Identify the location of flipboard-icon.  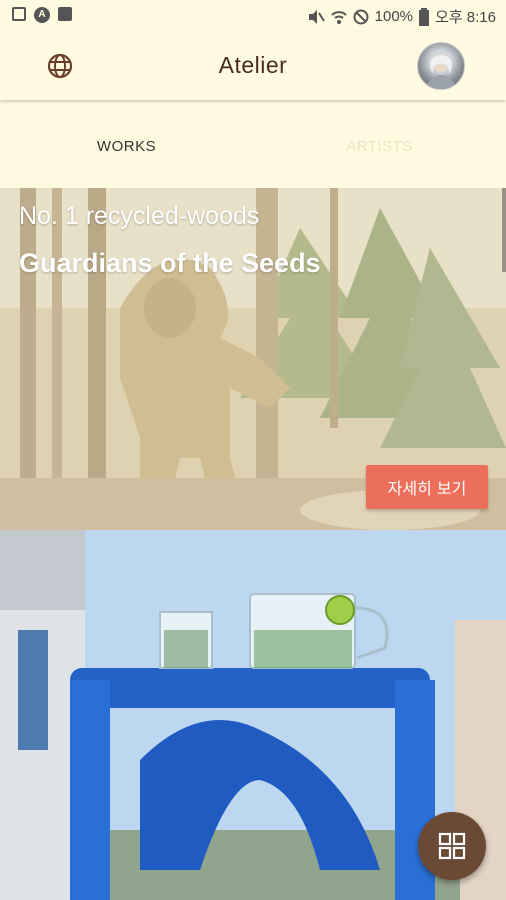
(65, 14).